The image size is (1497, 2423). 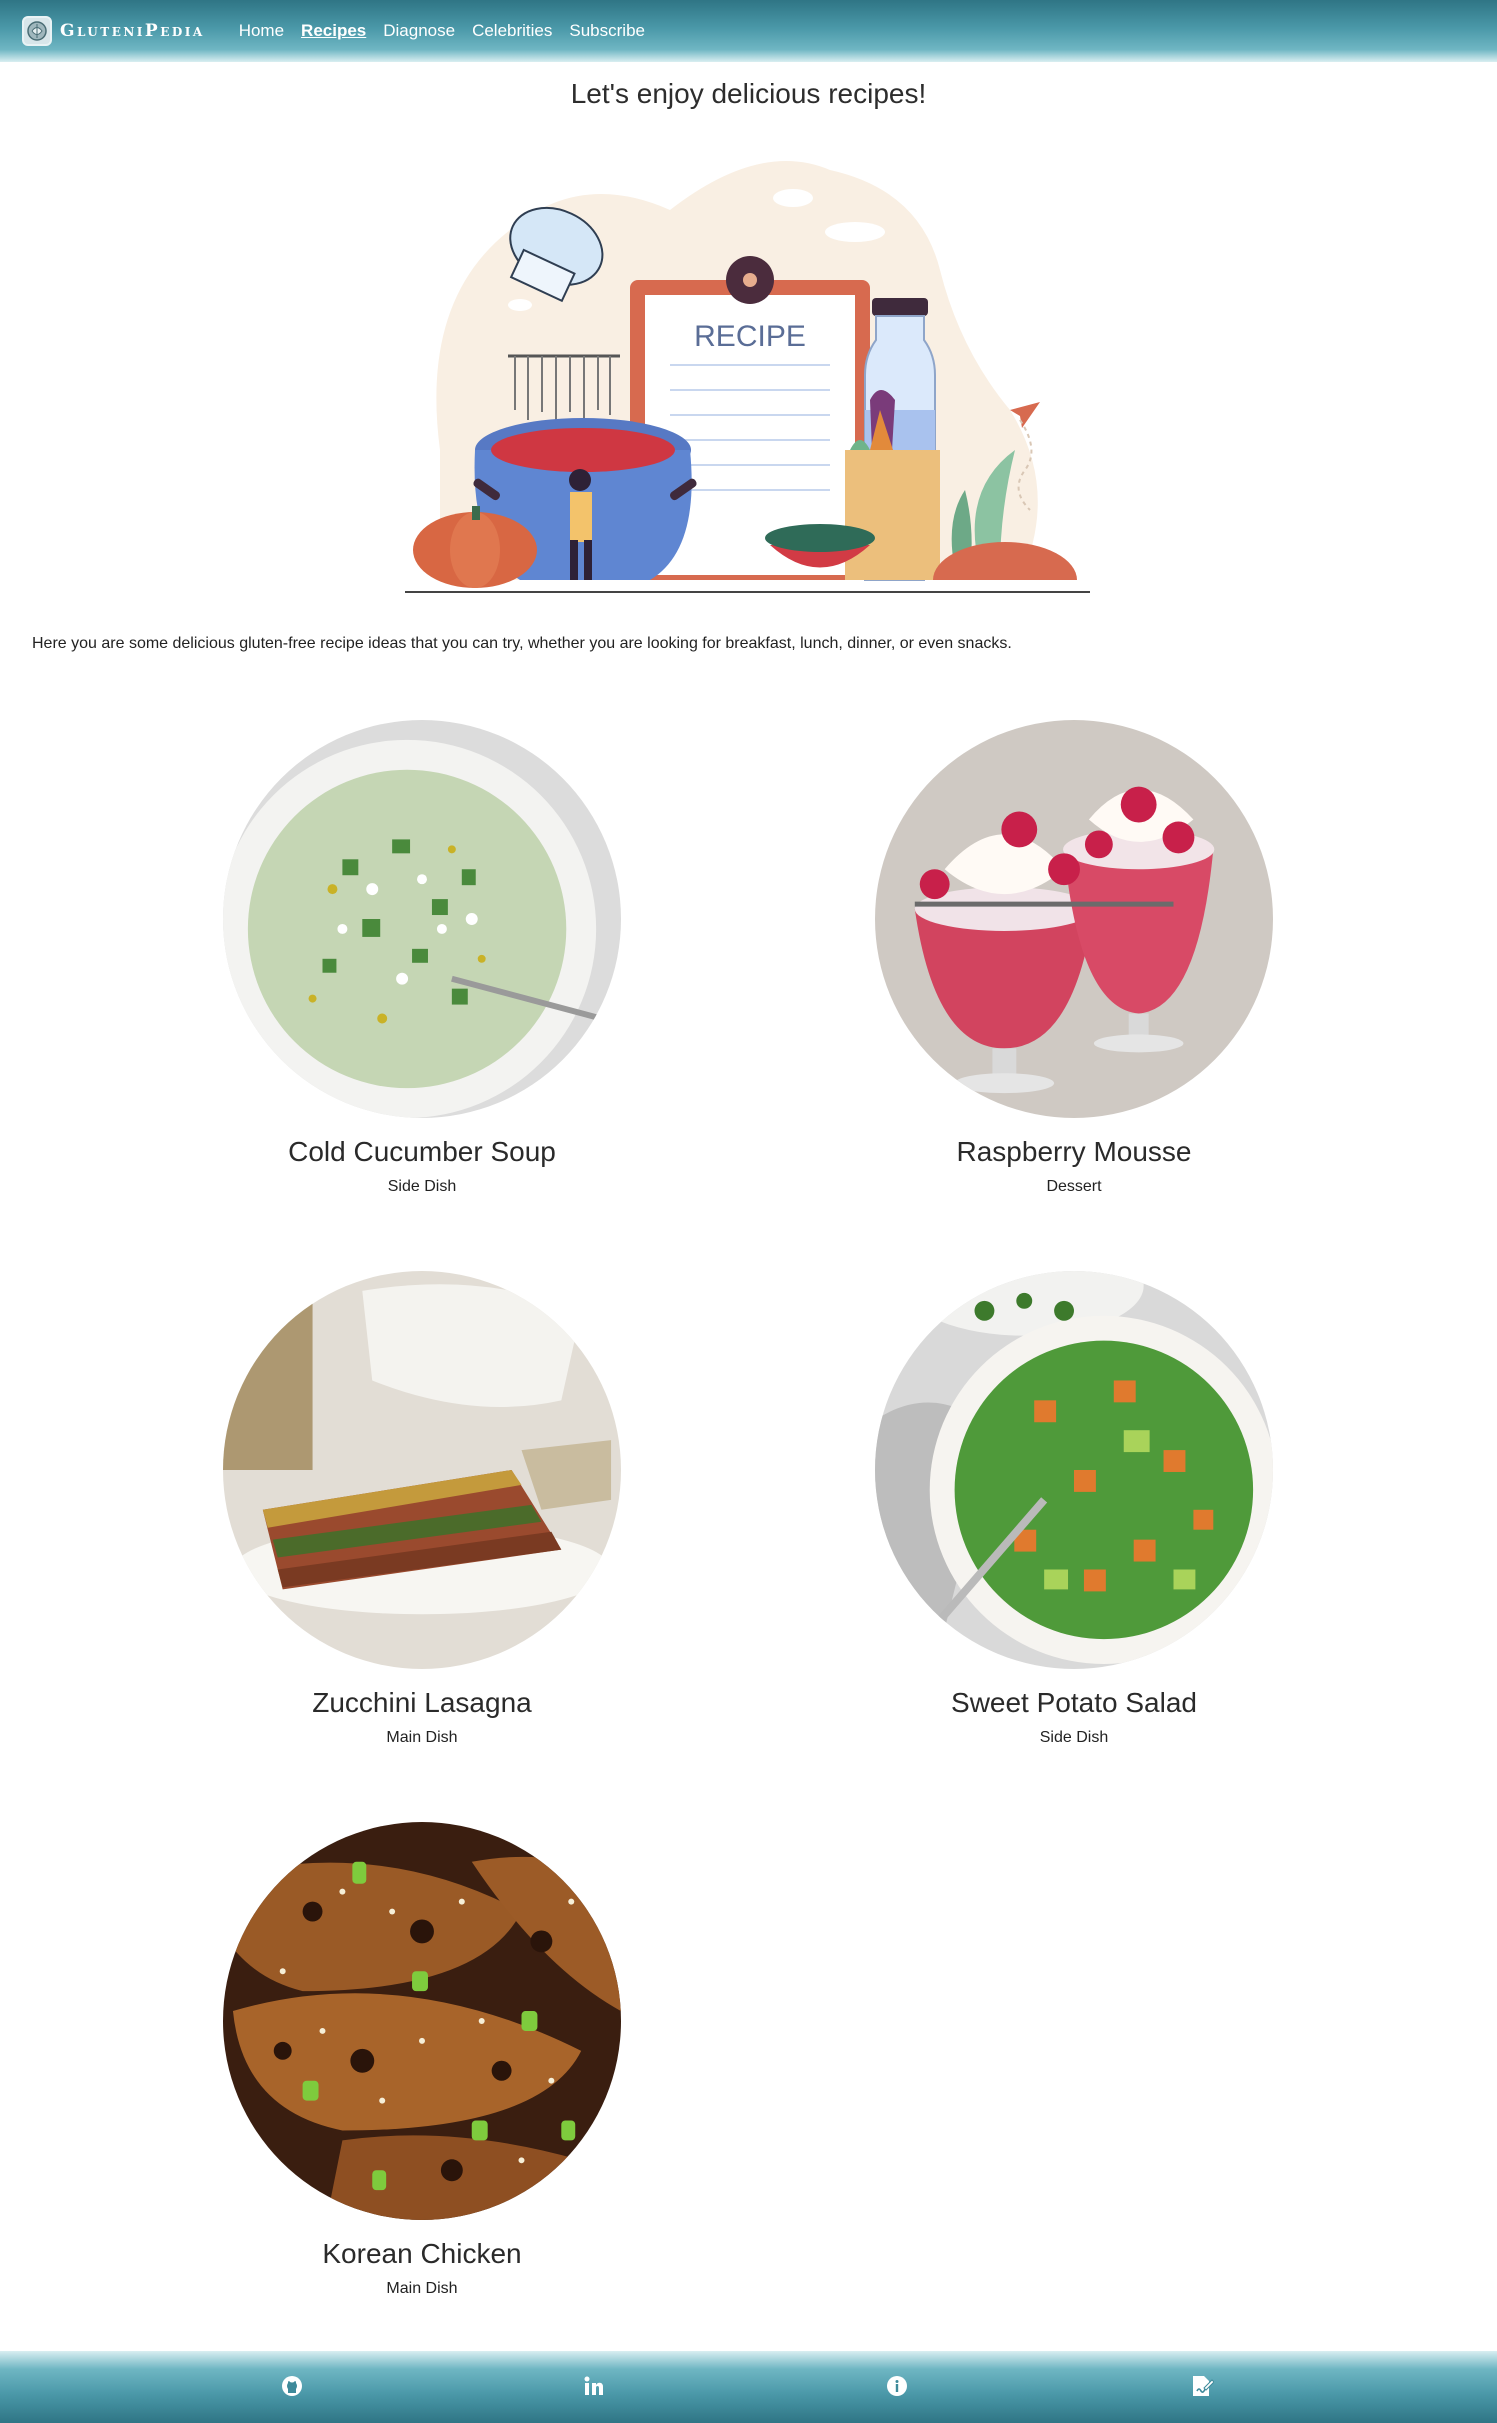 I want to click on brand-logo-icon, so click(x=37, y=31).